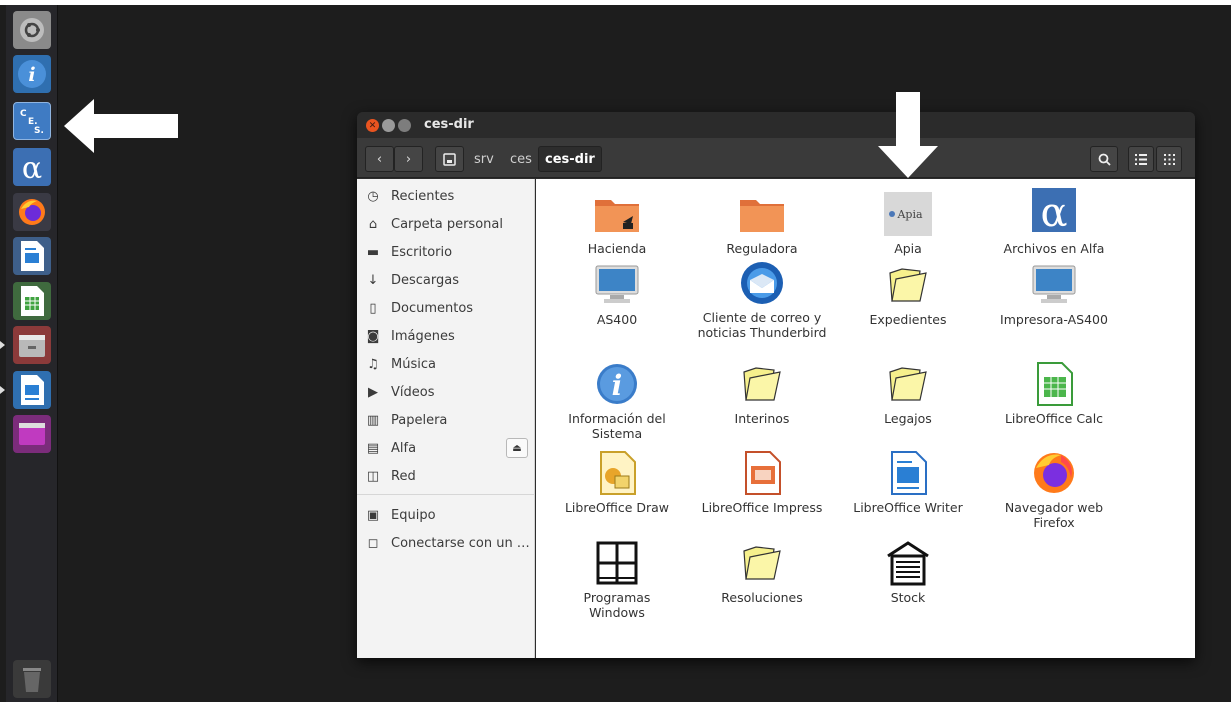  What do you see at coordinates (372, 125) in the screenshot?
I see `close-button: ✕` at bounding box center [372, 125].